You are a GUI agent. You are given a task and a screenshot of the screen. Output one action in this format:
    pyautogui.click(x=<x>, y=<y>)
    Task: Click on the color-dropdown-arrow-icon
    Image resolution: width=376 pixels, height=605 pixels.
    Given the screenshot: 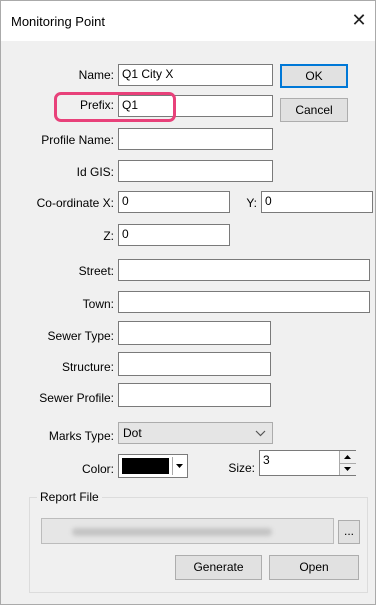 What is the action you would take?
    pyautogui.click(x=179, y=466)
    